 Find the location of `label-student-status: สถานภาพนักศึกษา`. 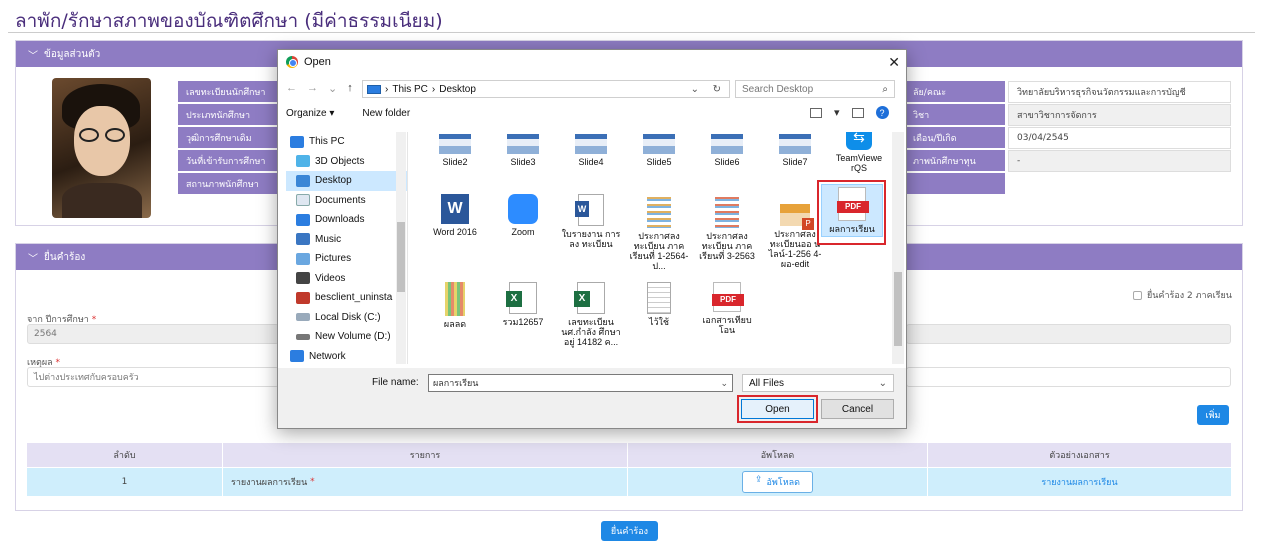

label-student-status: สถานภาพนักศึกษา is located at coordinates (228, 184).